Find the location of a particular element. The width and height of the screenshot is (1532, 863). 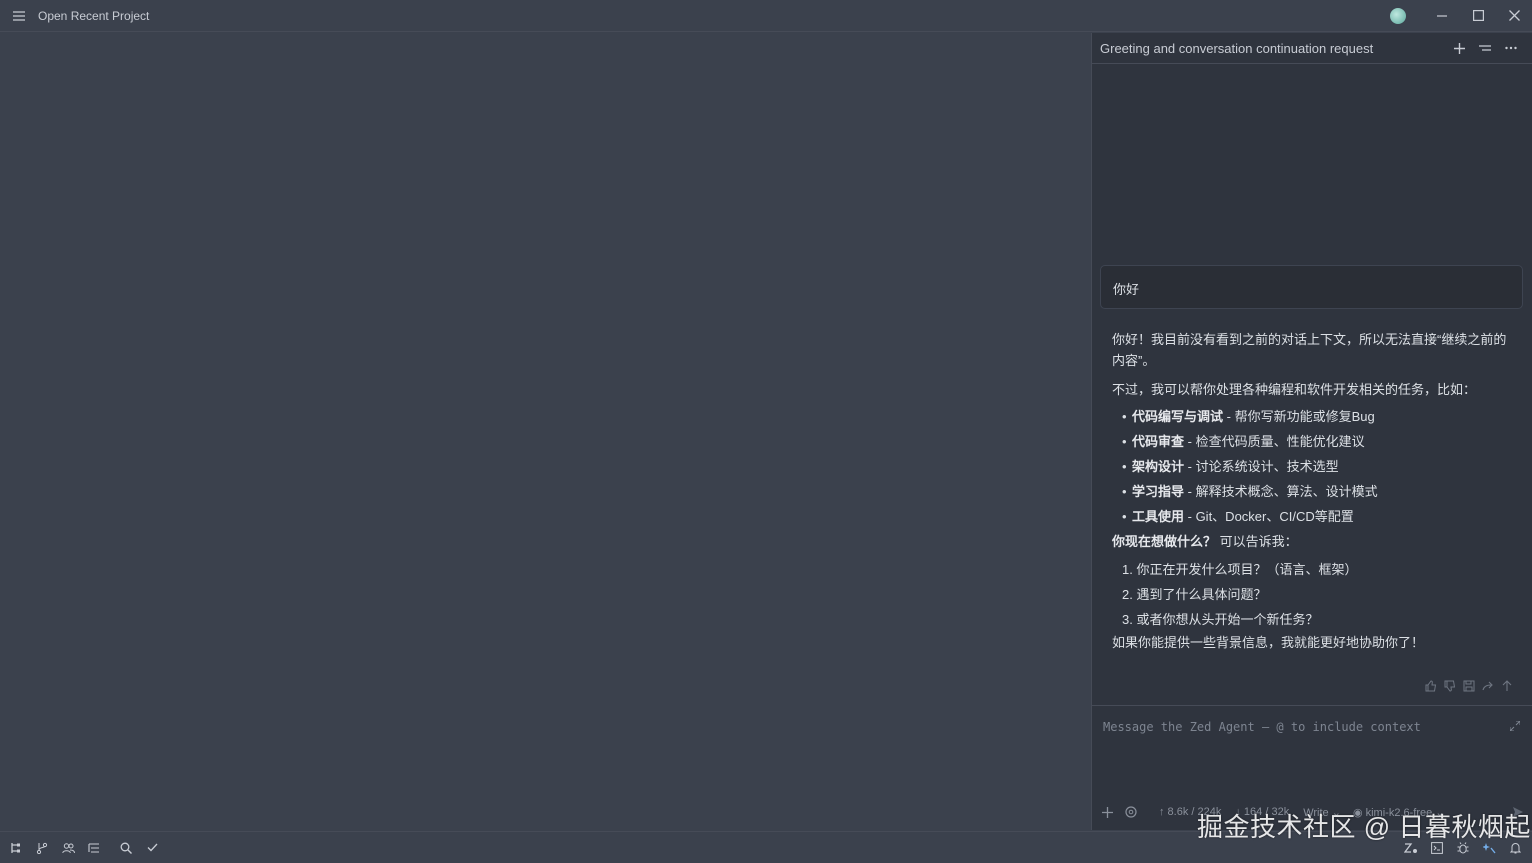

message-actions is located at coordinates (1469, 686).